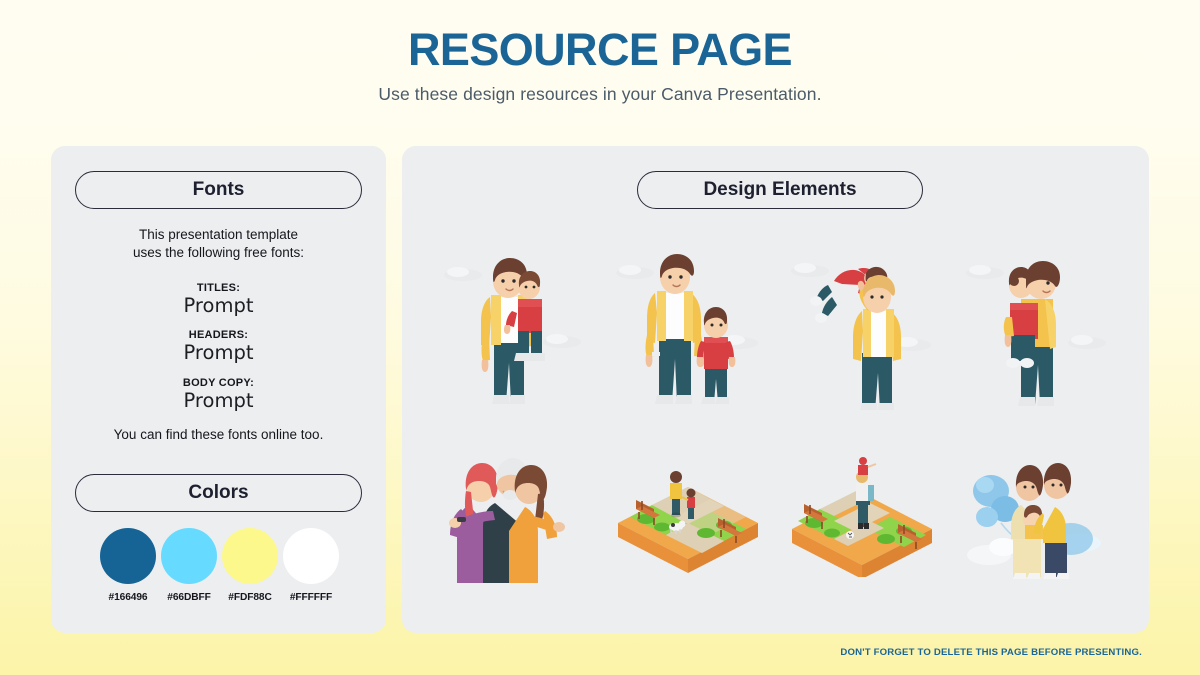 Image resolution: width=1200 pixels, height=675 pixels. I want to click on page-title: RESOURCE PAGE, so click(600, 49).